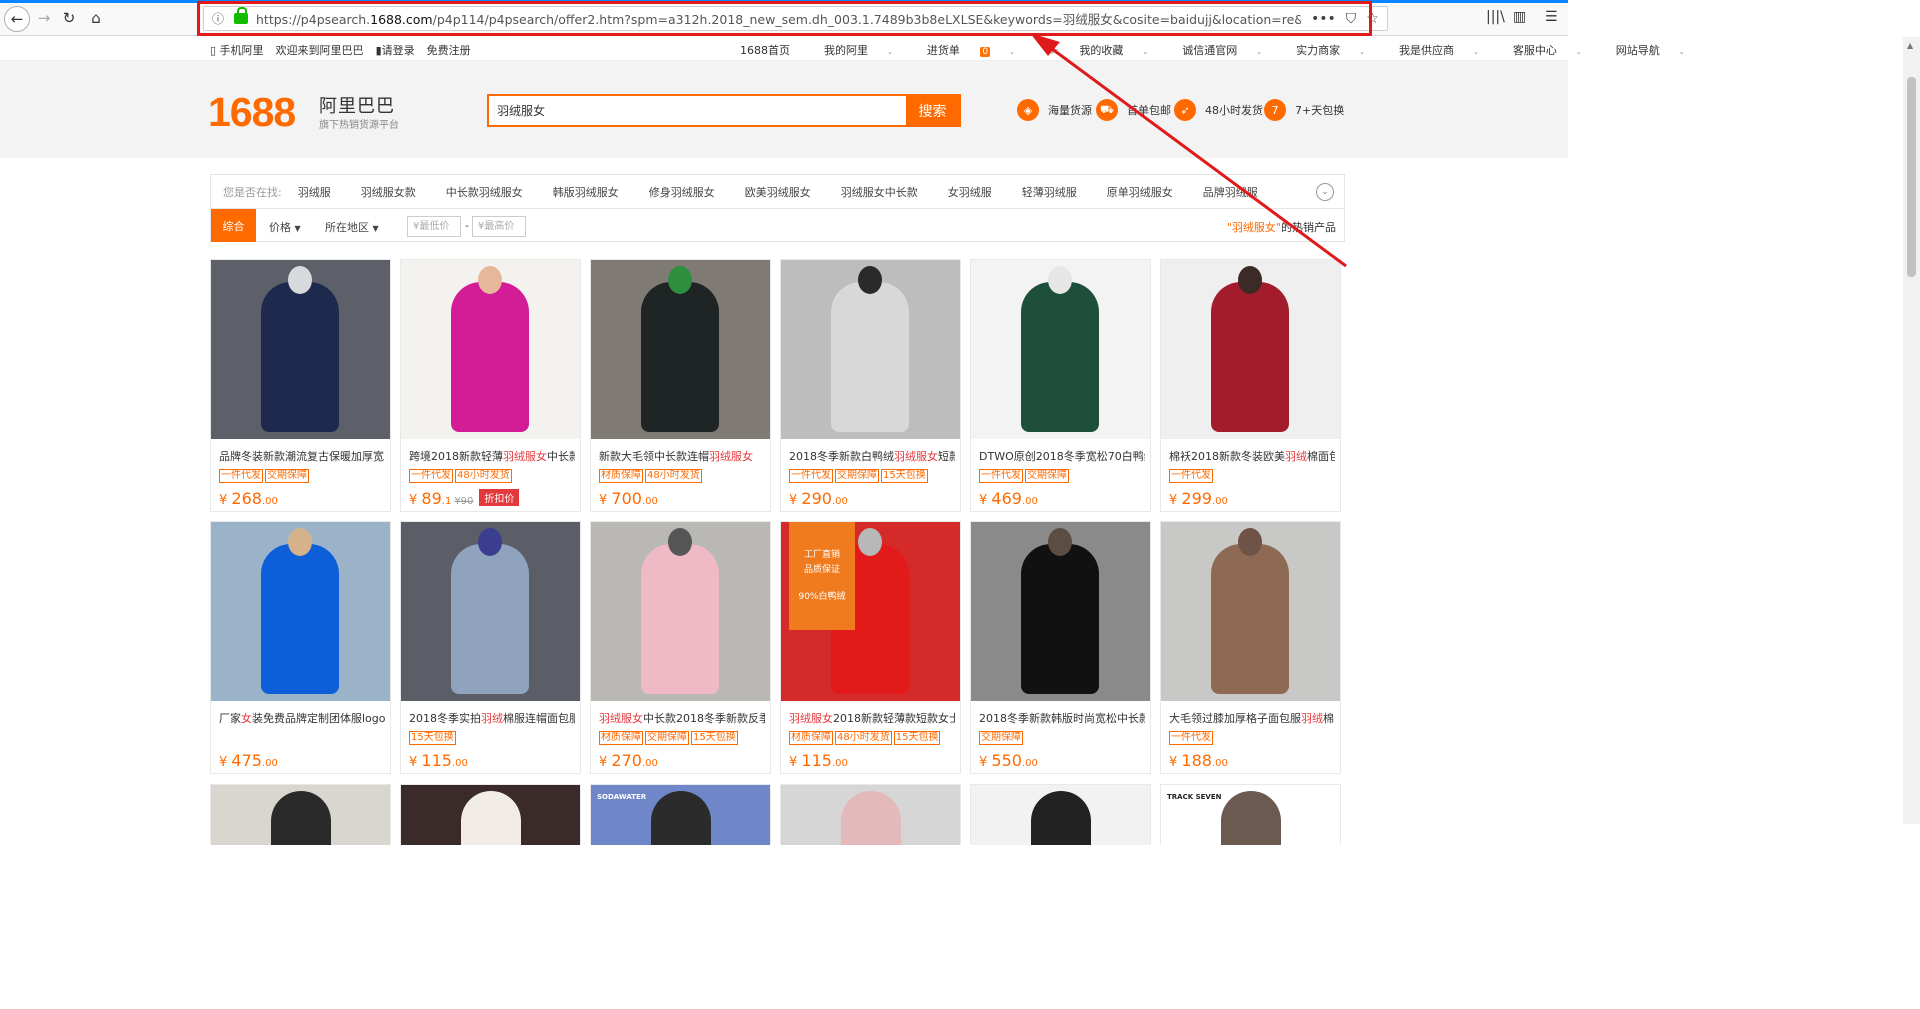 The width and height of the screenshot is (1920, 1009). I want to click on product-card: TRACK SEVEN, so click(1250, 814).